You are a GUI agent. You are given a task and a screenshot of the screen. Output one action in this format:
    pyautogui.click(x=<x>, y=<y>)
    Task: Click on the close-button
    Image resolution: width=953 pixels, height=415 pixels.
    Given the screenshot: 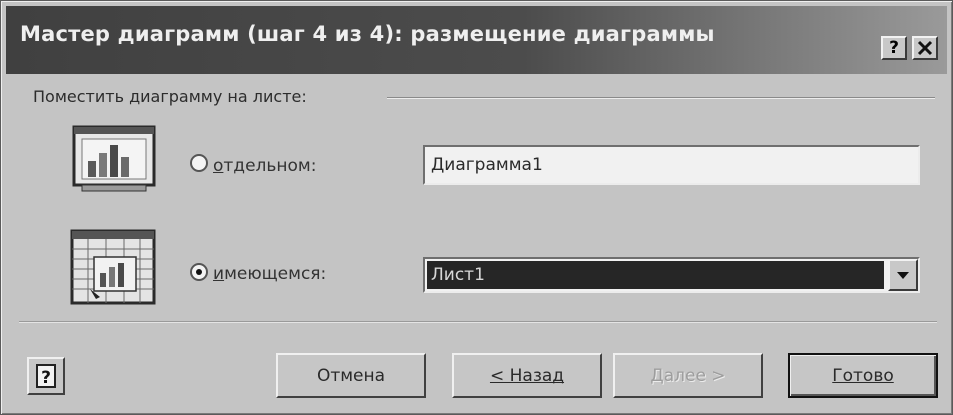 What is the action you would take?
    pyautogui.click(x=925, y=48)
    